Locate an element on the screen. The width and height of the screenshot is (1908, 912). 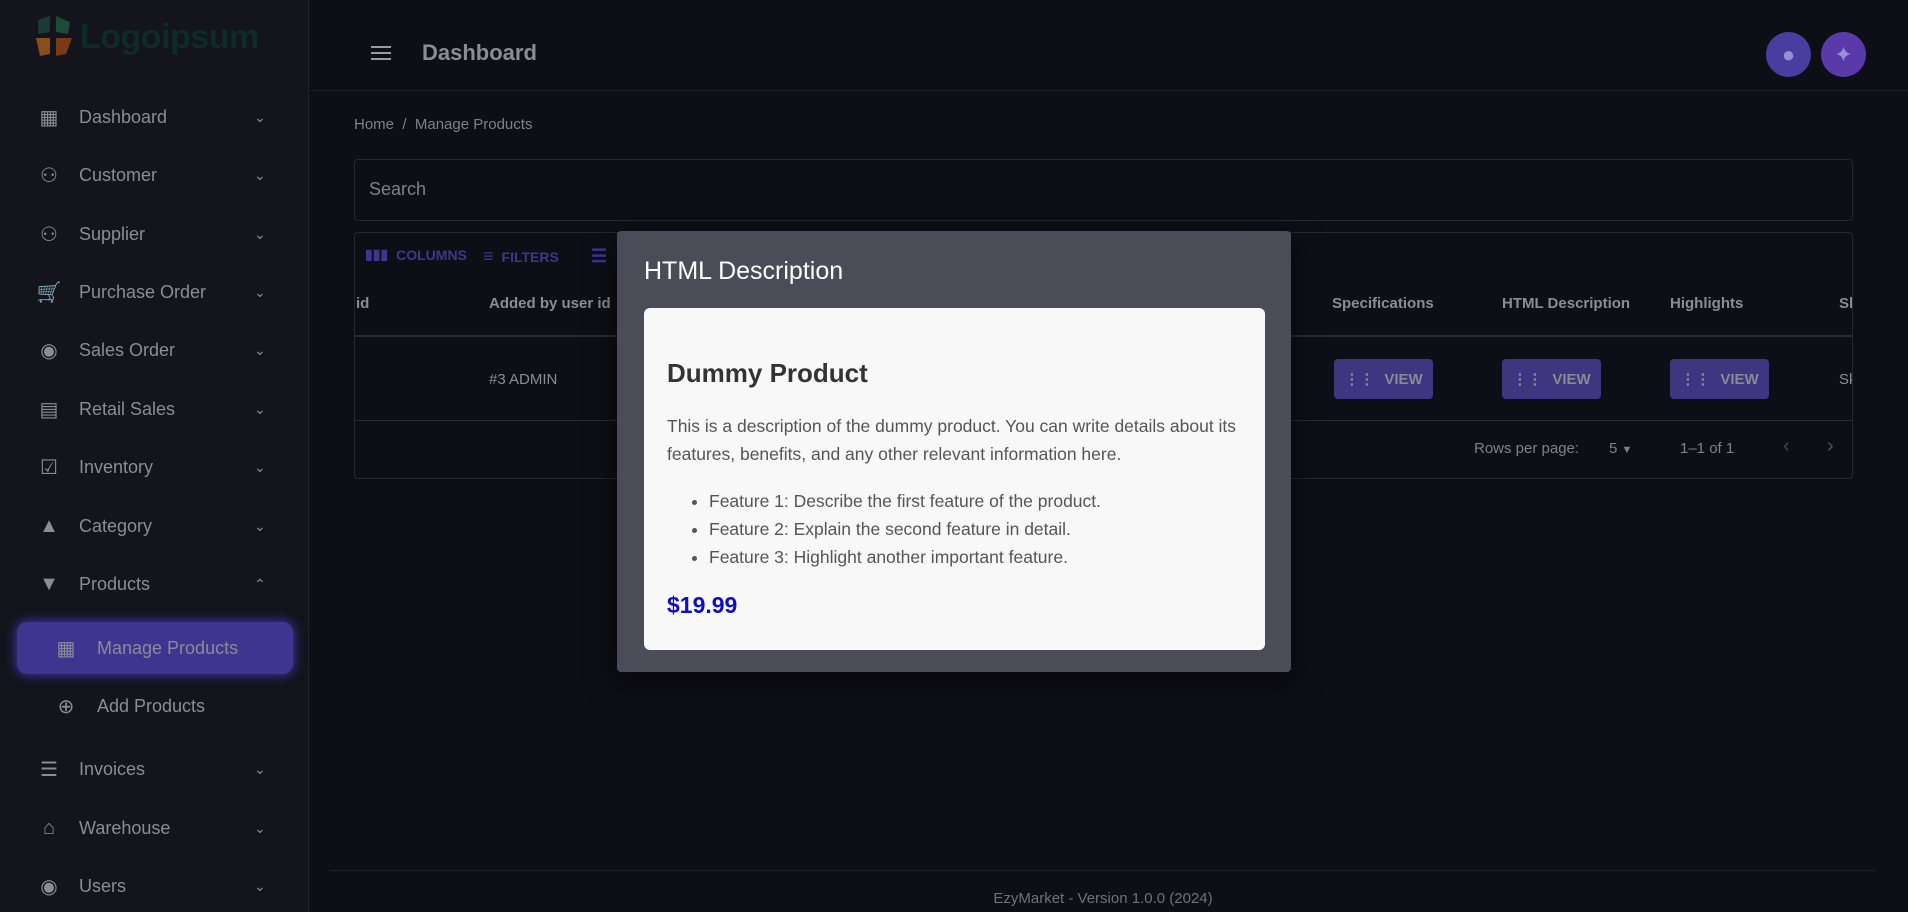
sidebar-item-products: ▼ Products ⌃ is located at coordinates (154, 584).